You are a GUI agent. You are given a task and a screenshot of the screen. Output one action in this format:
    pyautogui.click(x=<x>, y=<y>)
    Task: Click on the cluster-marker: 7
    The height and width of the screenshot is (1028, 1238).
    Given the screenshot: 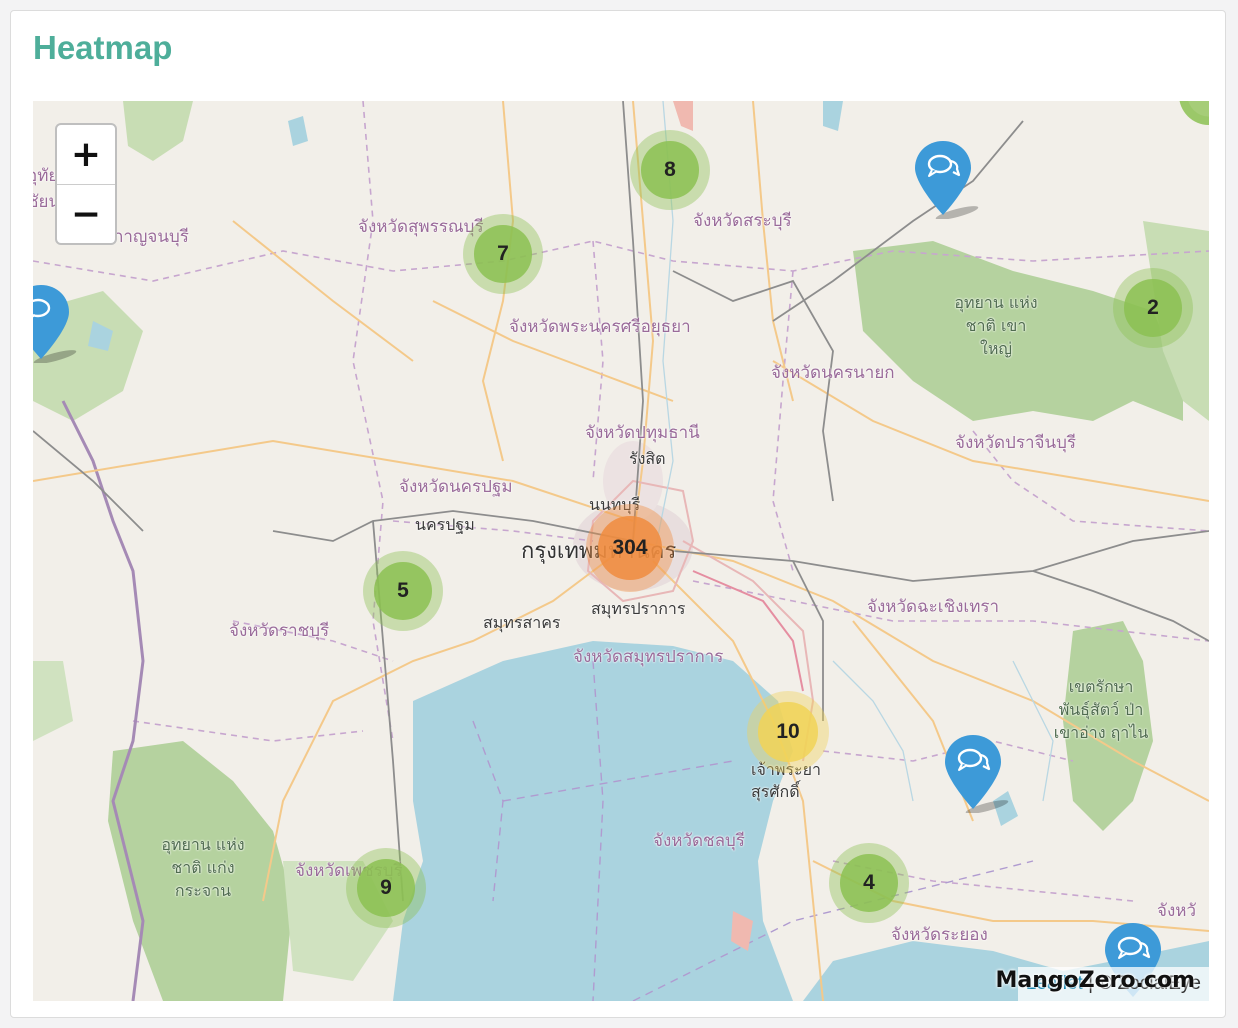 What is the action you would take?
    pyautogui.click(x=503, y=254)
    